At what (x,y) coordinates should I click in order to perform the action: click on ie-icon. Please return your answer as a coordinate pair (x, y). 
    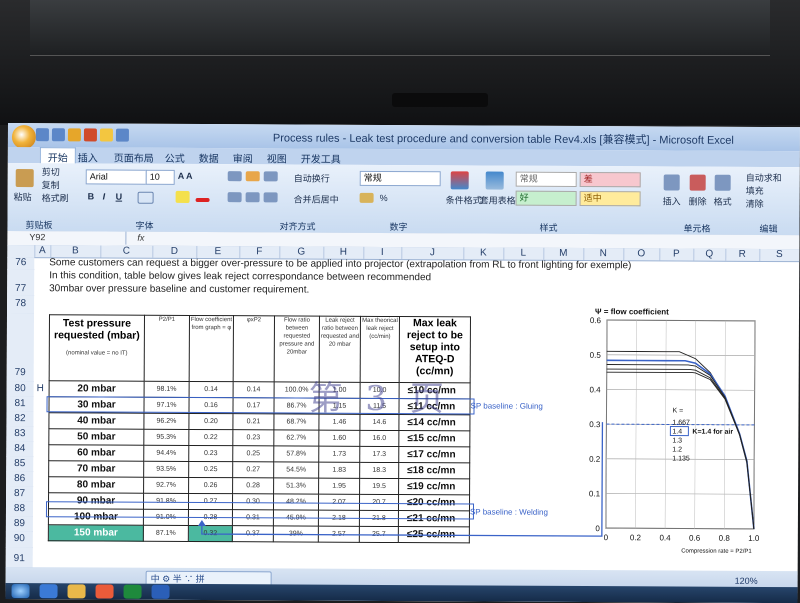
    Looking at the image, I should click on (48, 591).